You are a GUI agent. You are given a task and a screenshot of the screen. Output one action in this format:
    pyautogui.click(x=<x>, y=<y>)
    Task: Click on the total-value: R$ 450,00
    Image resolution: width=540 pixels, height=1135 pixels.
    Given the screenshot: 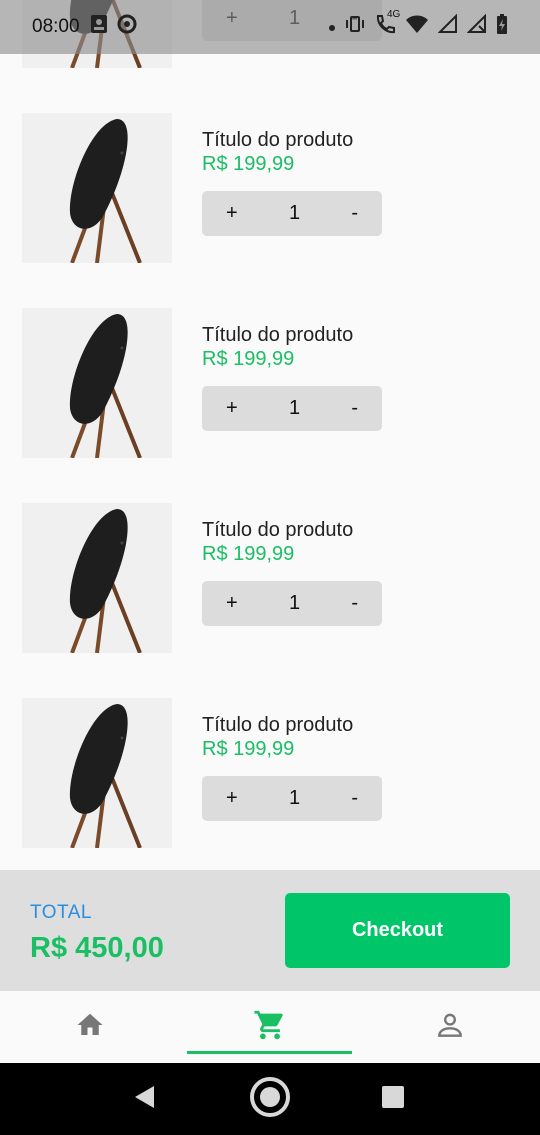 What is the action you would take?
    pyautogui.click(x=97, y=948)
    